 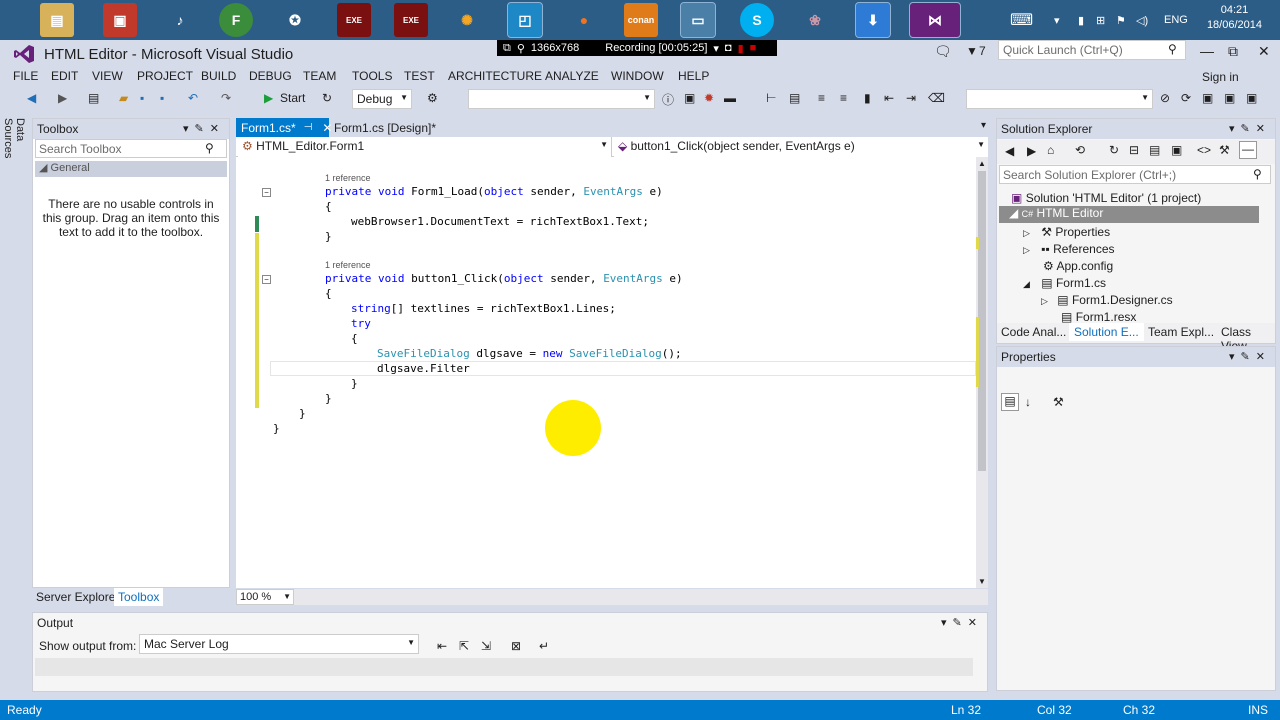 I want to click on tree-references: ▷ ▪▪ References, so click(x=1069, y=249).